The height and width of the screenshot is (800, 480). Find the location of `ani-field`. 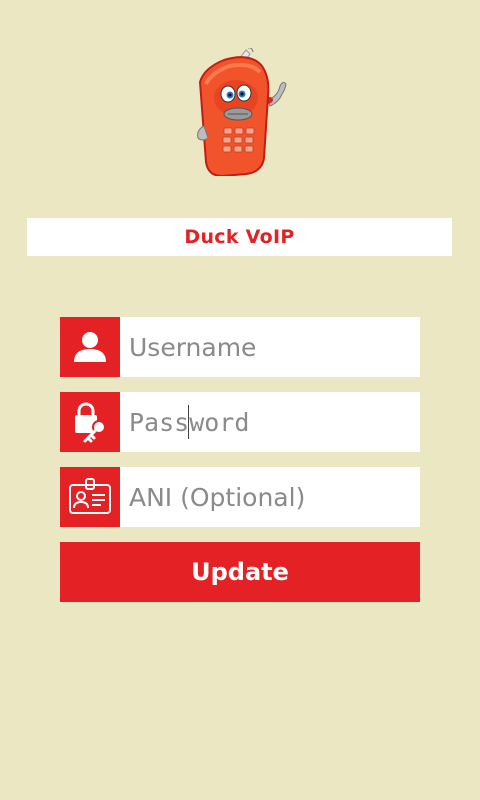

ani-field is located at coordinates (240, 497).